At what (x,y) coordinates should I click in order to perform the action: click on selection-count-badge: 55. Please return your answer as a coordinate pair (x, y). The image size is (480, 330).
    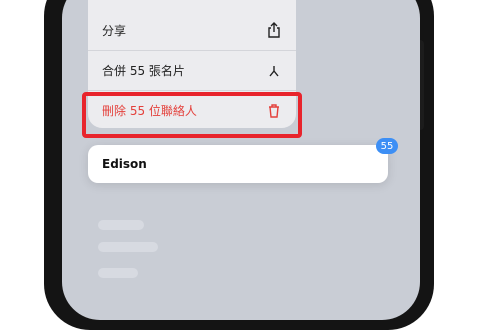
    Looking at the image, I should click on (387, 146).